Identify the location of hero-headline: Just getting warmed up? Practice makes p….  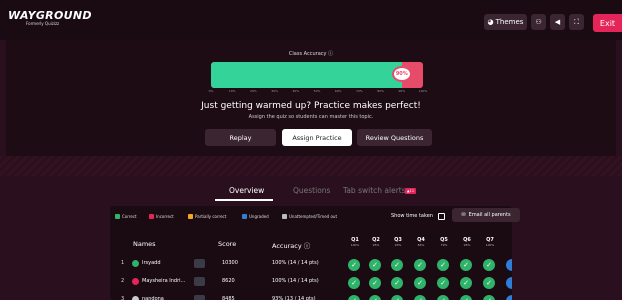
(311, 106).